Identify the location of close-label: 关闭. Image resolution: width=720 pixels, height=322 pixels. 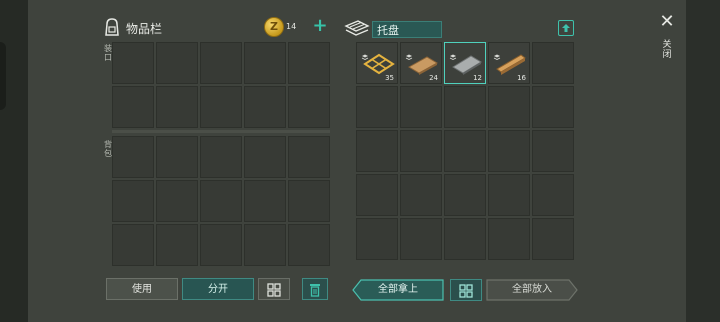
(667, 50).